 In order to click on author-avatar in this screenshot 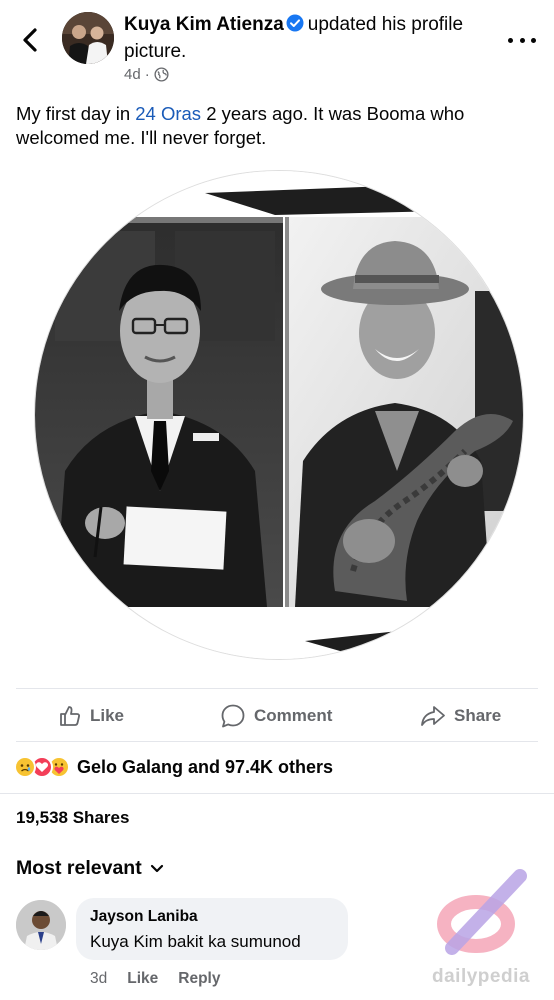, I will do `click(88, 38)`.